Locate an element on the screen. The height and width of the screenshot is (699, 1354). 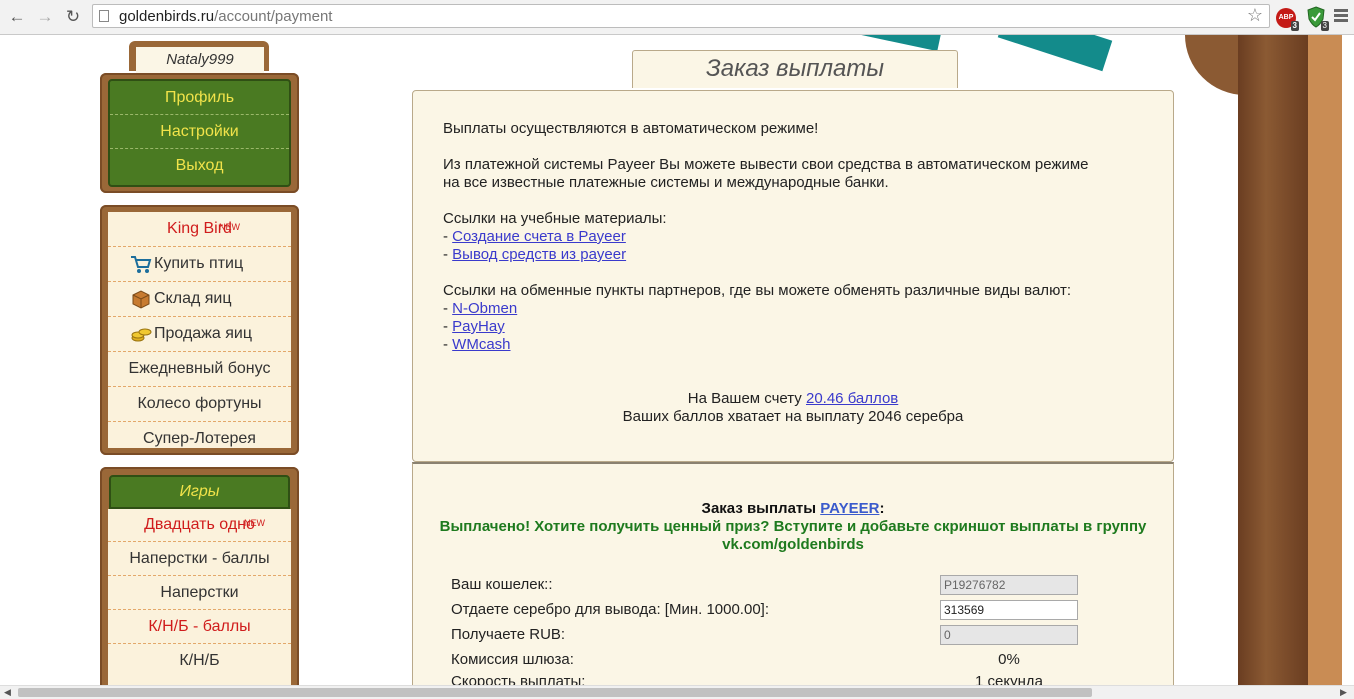
link-n-obmen: N-Obmen is located at coordinates (484, 308).